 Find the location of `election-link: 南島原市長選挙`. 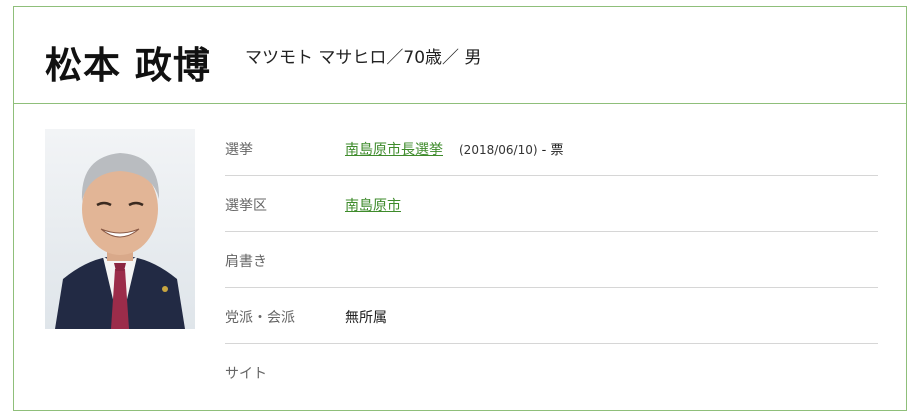

election-link: 南島原市長選挙 is located at coordinates (394, 150).